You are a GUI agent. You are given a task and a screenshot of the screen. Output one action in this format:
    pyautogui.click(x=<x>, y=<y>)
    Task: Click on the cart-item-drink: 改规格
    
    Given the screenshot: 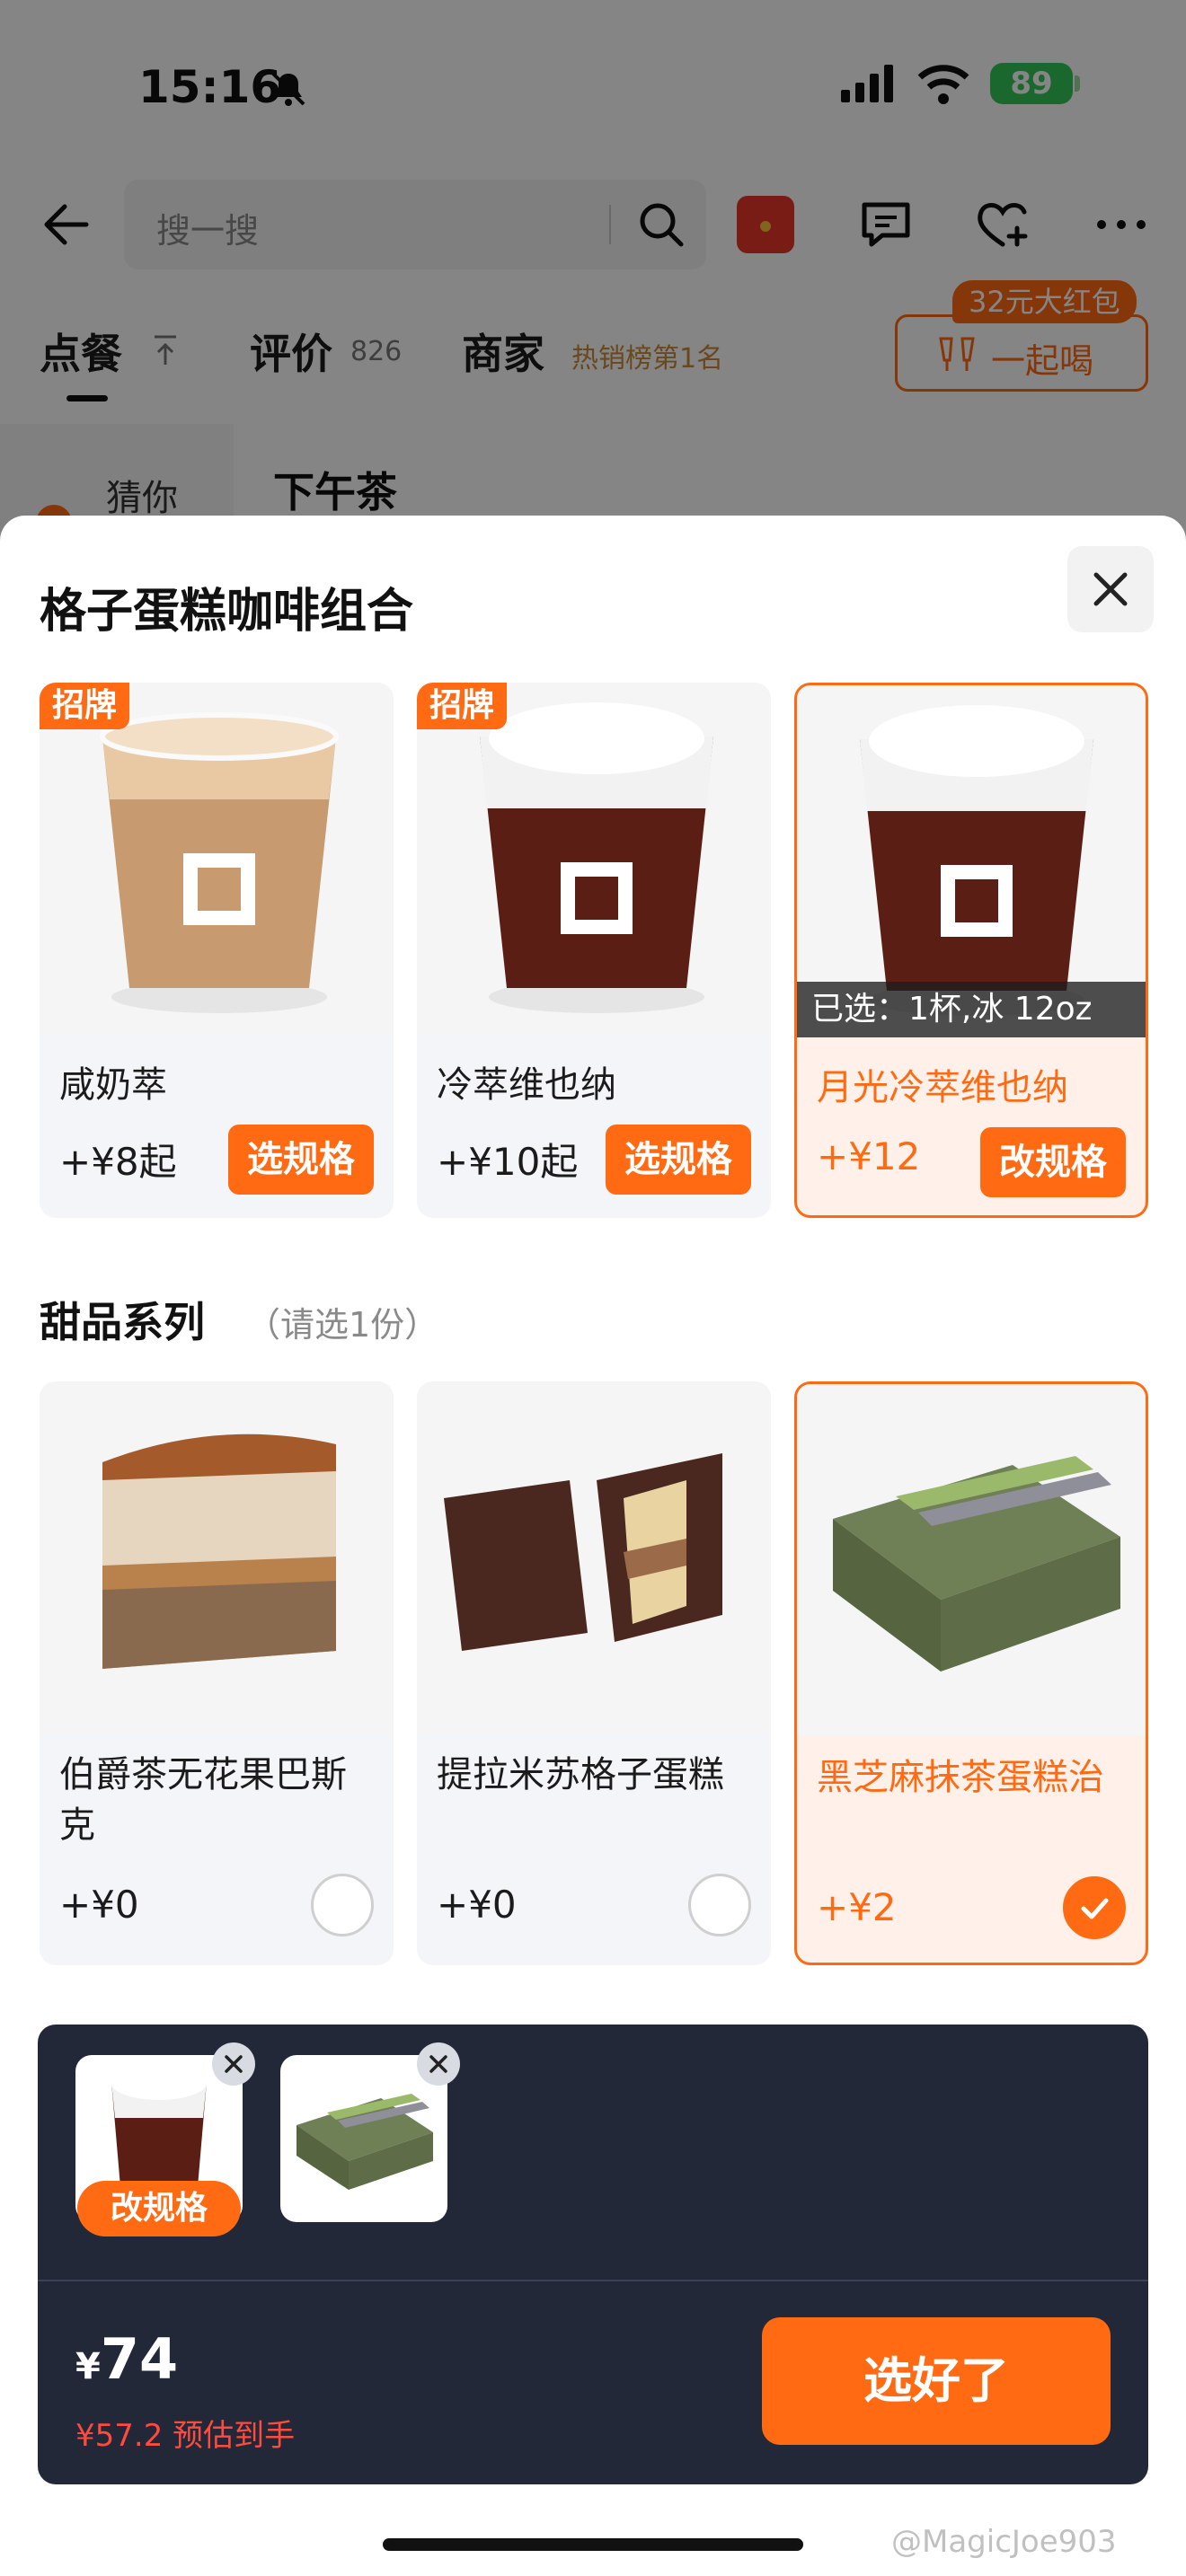 What is the action you would take?
    pyautogui.click(x=165, y=2139)
    